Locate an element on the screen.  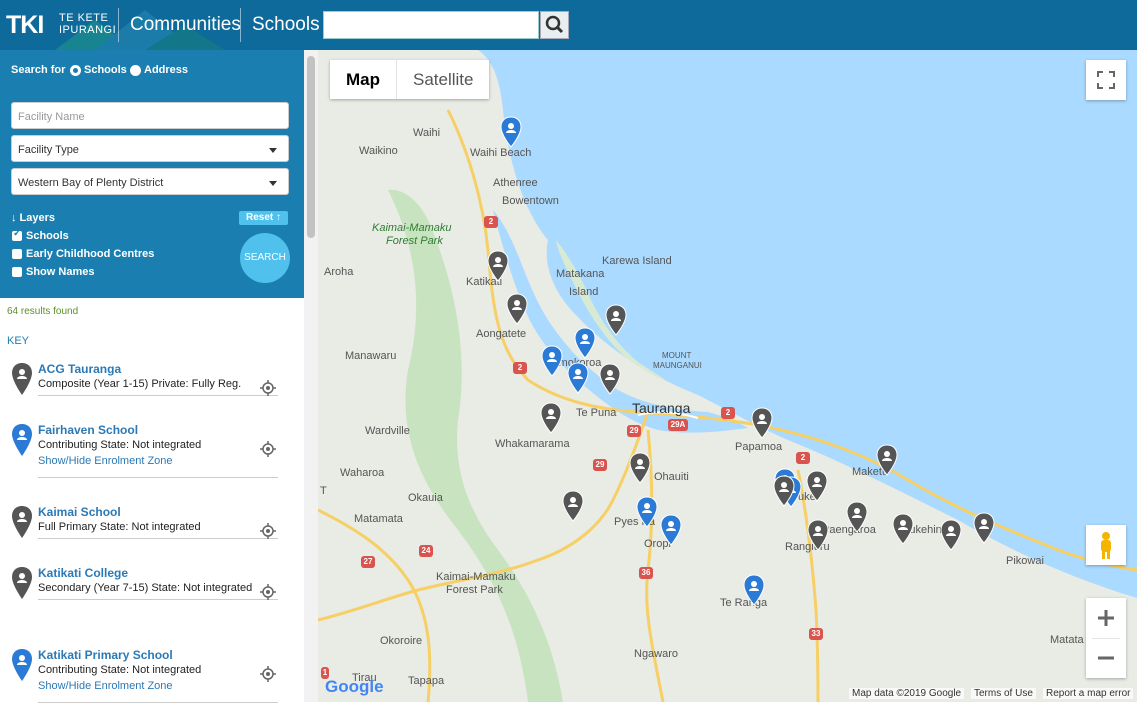
map-label: T is located at coordinates (323, 491).